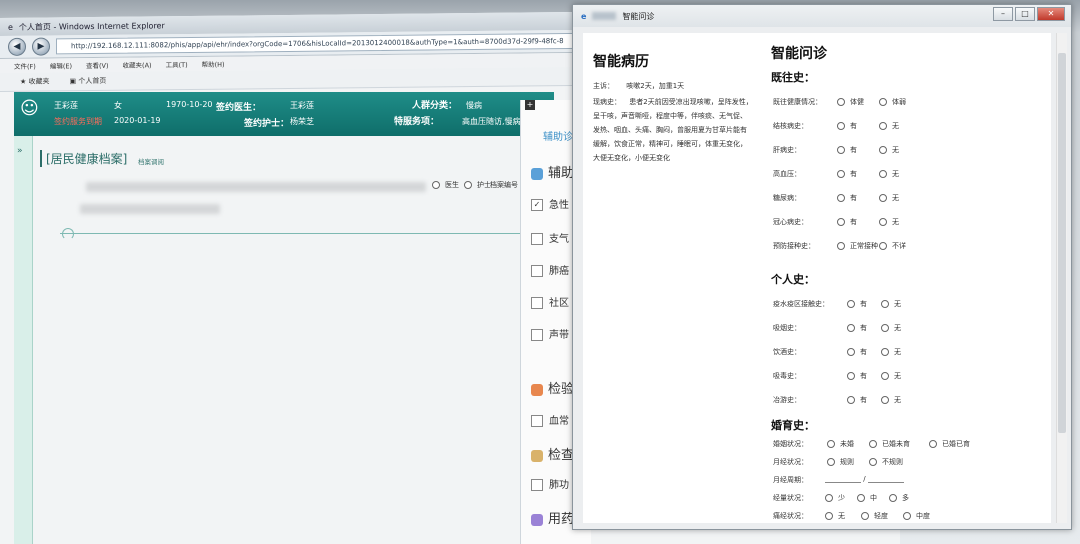 The height and width of the screenshot is (544, 1080). I want to click on question-row: 冠心病史： 有 无, so click(911, 225).